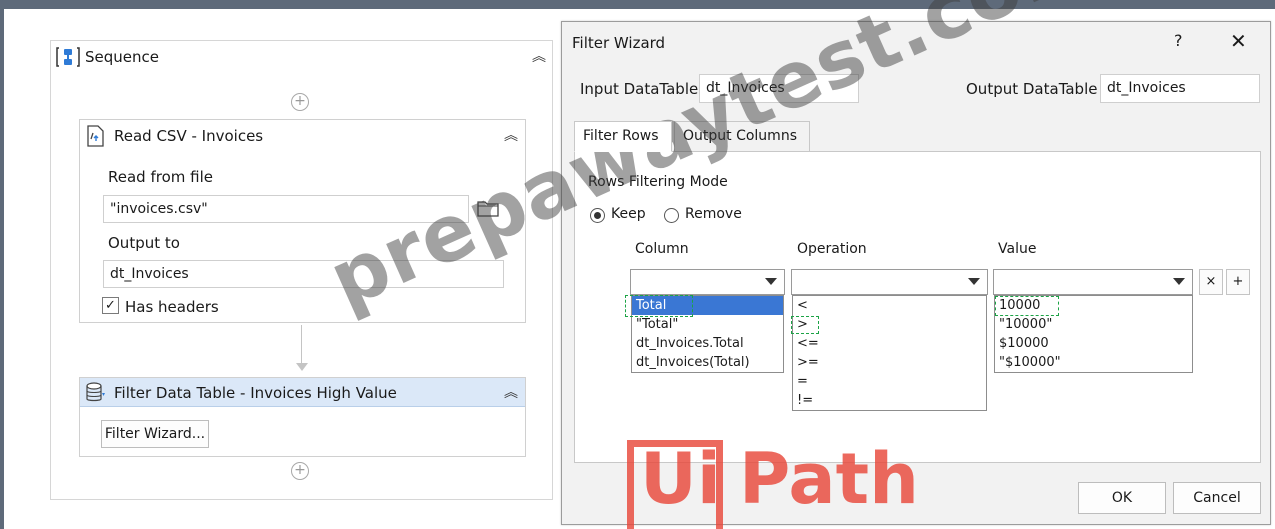 The width and height of the screenshot is (1275, 529). I want to click on answer-marker-value, so click(1027, 306).